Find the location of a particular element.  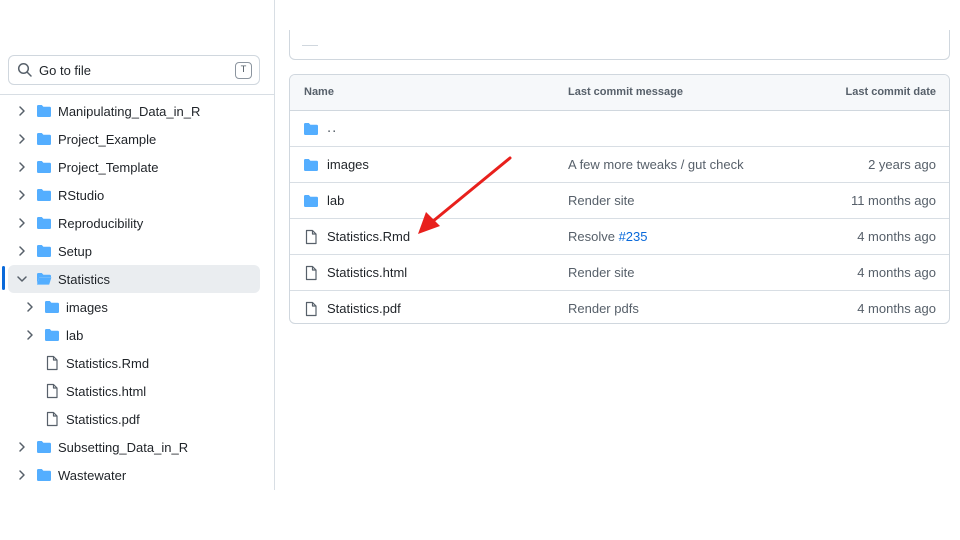

issue-reference-link: #235 is located at coordinates (633, 236).